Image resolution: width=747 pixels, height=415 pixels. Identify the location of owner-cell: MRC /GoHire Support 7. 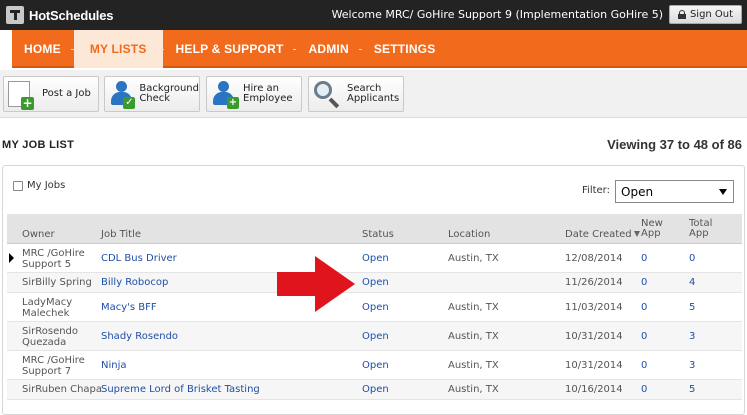
(53, 366).